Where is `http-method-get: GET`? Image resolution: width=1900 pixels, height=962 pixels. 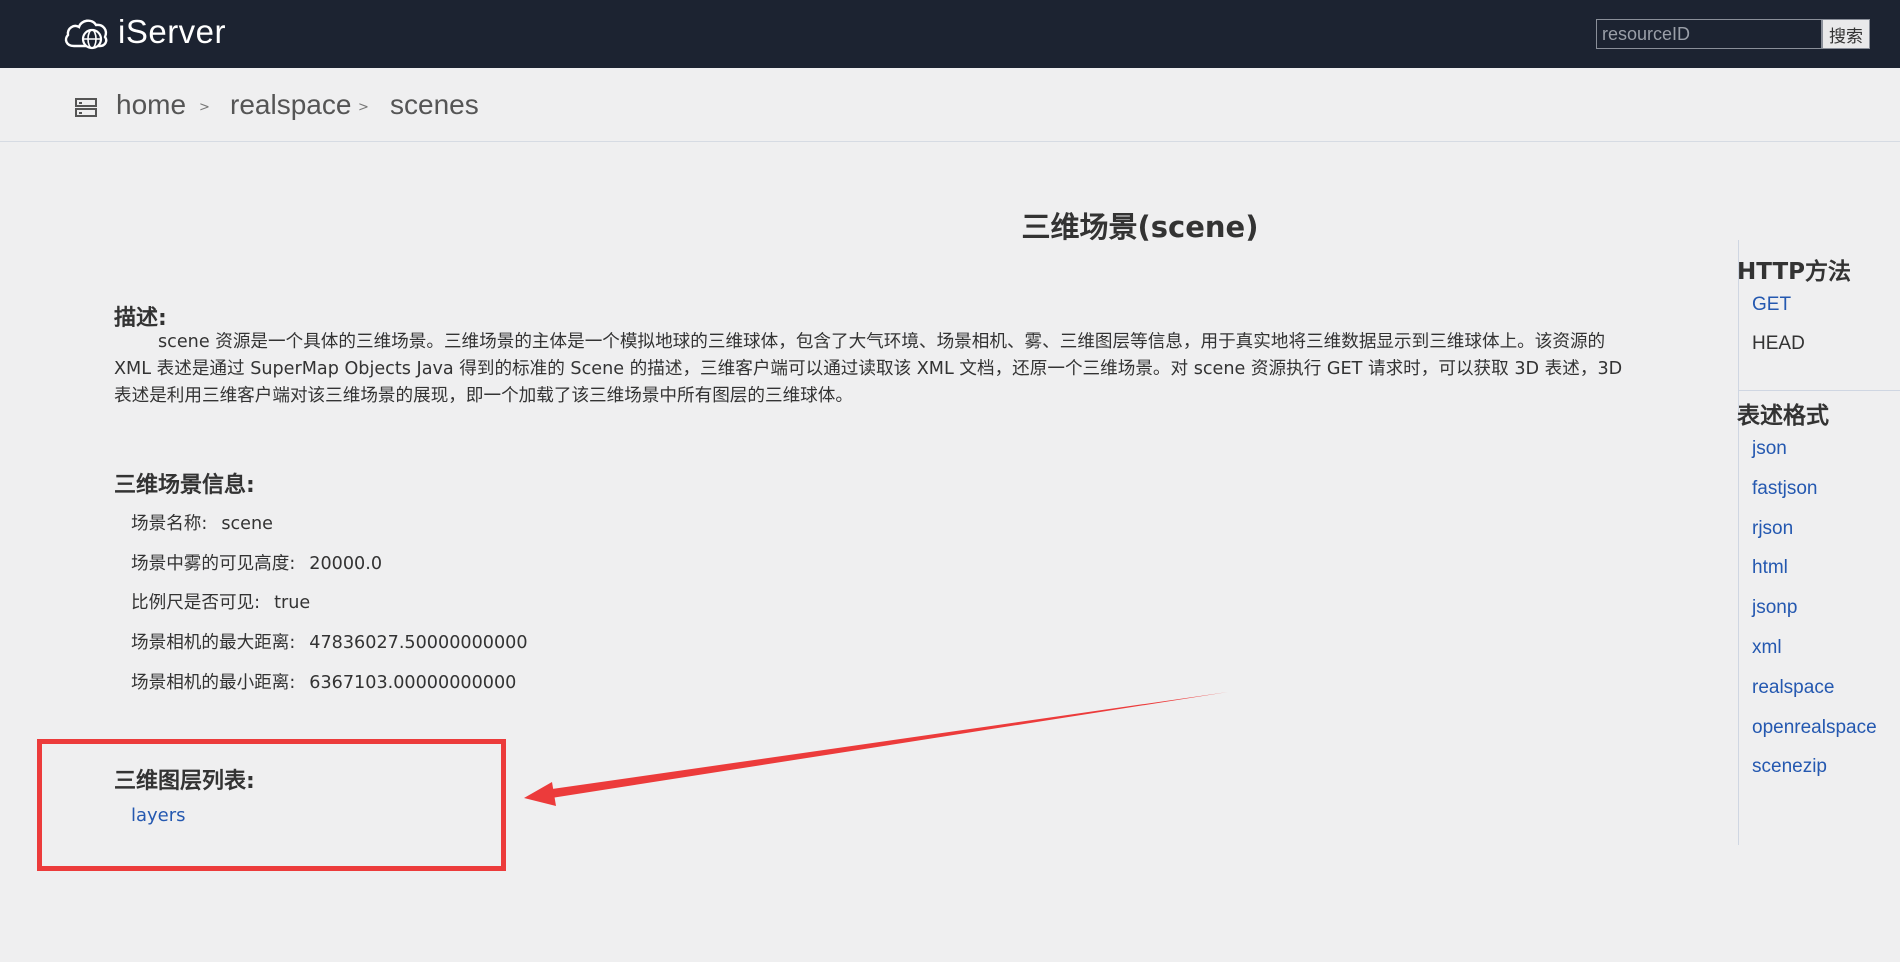 http-method-get: GET is located at coordinates (1771, 305).